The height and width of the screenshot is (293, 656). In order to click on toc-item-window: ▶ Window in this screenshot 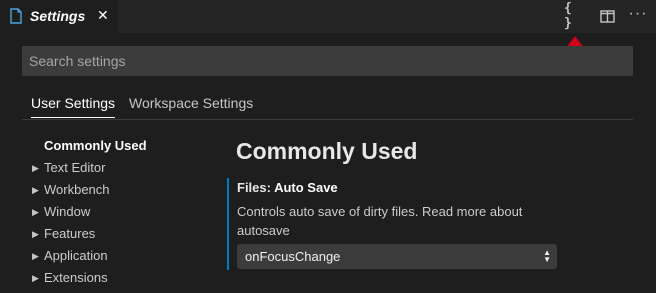, I will do `click(120, 212)`.